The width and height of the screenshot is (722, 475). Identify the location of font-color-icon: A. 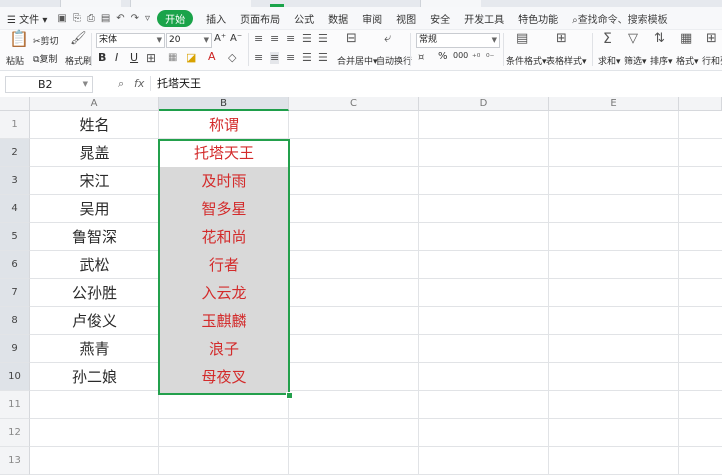
(212, 57).